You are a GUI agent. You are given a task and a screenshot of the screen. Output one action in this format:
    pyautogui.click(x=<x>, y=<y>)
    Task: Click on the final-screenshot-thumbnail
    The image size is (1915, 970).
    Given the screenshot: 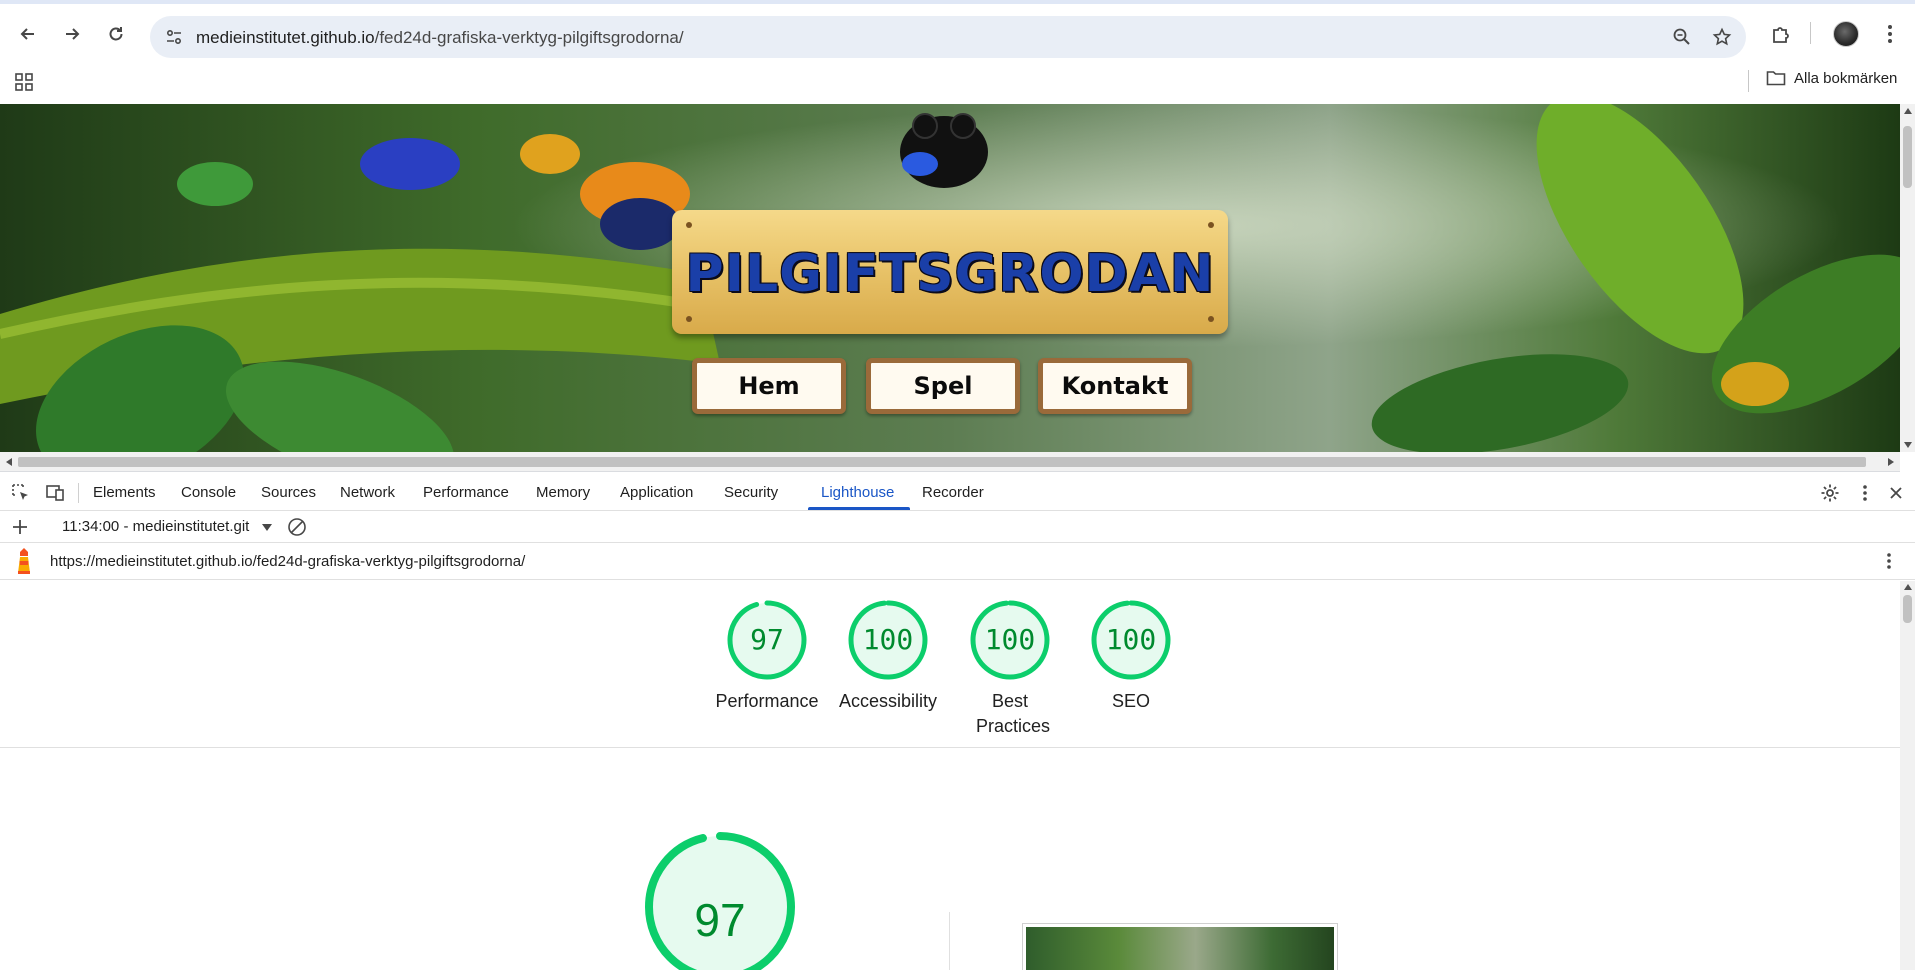 What is the action you would take?
    pyautogui.click(x=1180, y=946)
    